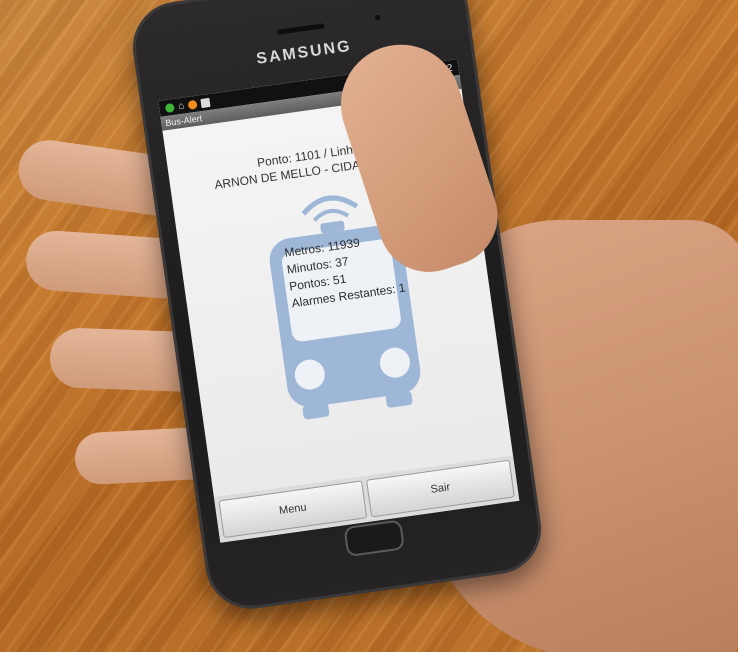 The height and width of the screenshot is (652, 738). What do you see at coordinates (300, 29) in the screenshot?
I see `earpiece` at bounding box center [300, 29].